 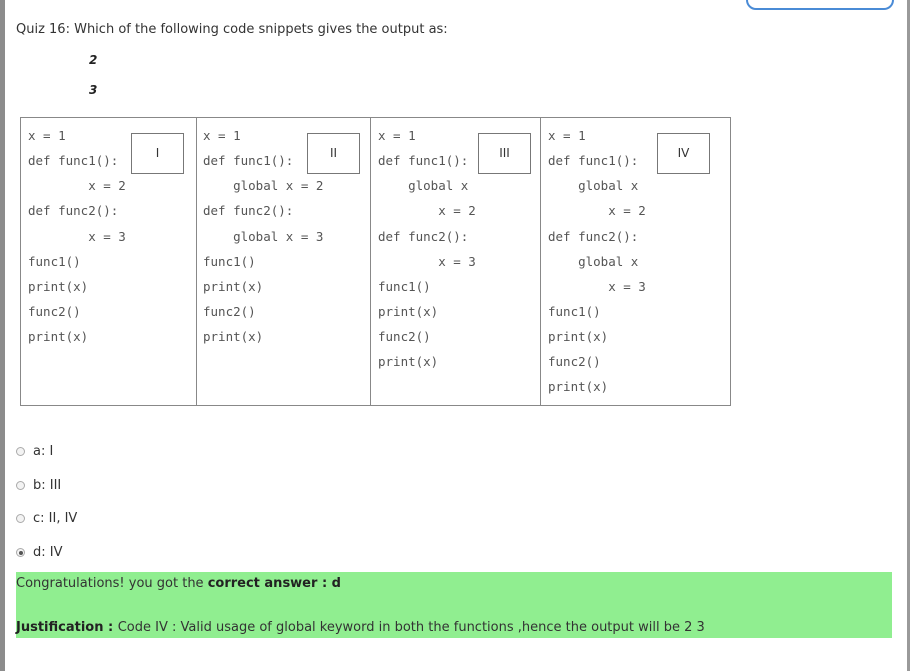 I want to click on option-c: c: II, IV, so click(x=46, y=518).